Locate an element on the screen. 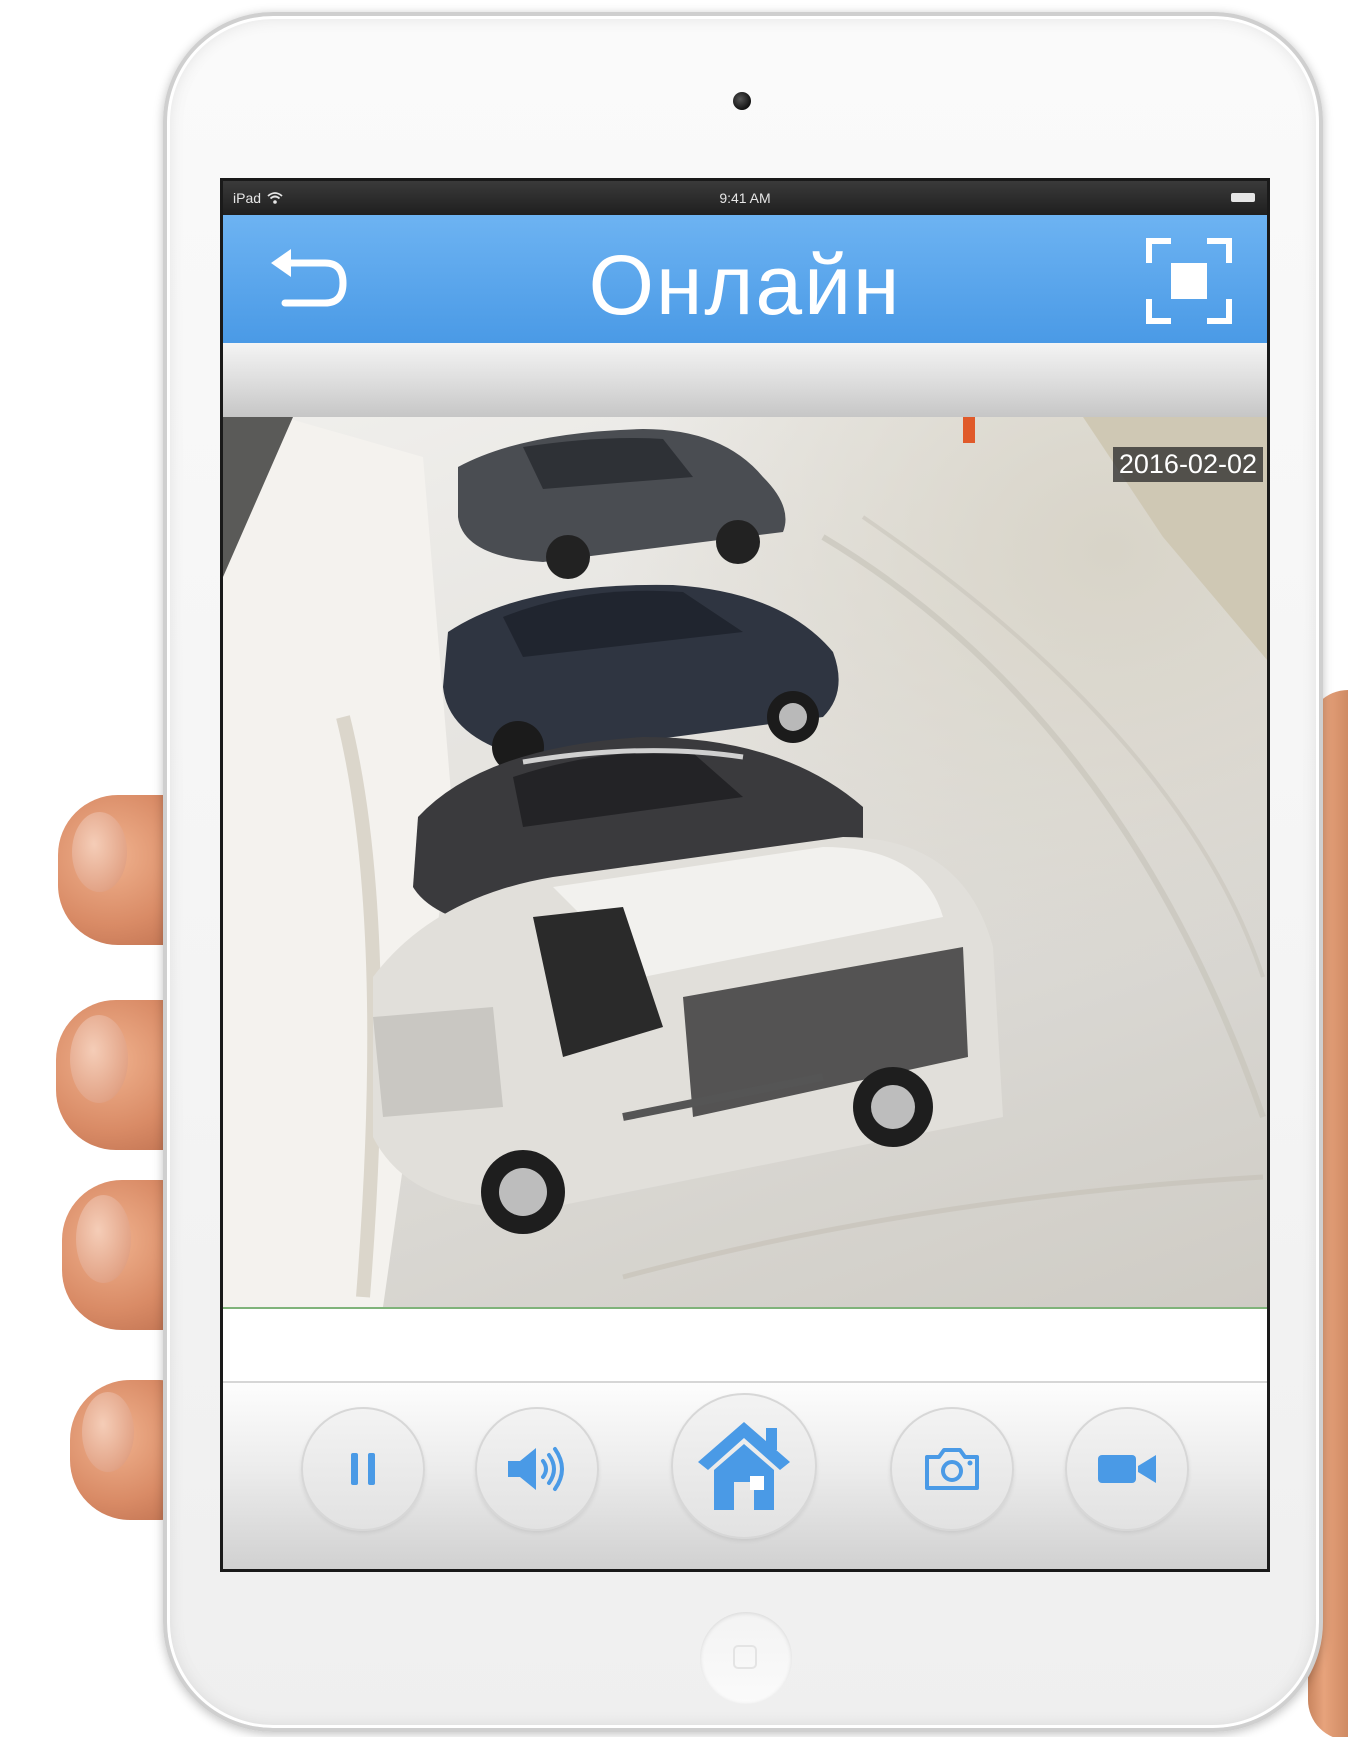  pause-icon is located at coordinates (363, 1469).